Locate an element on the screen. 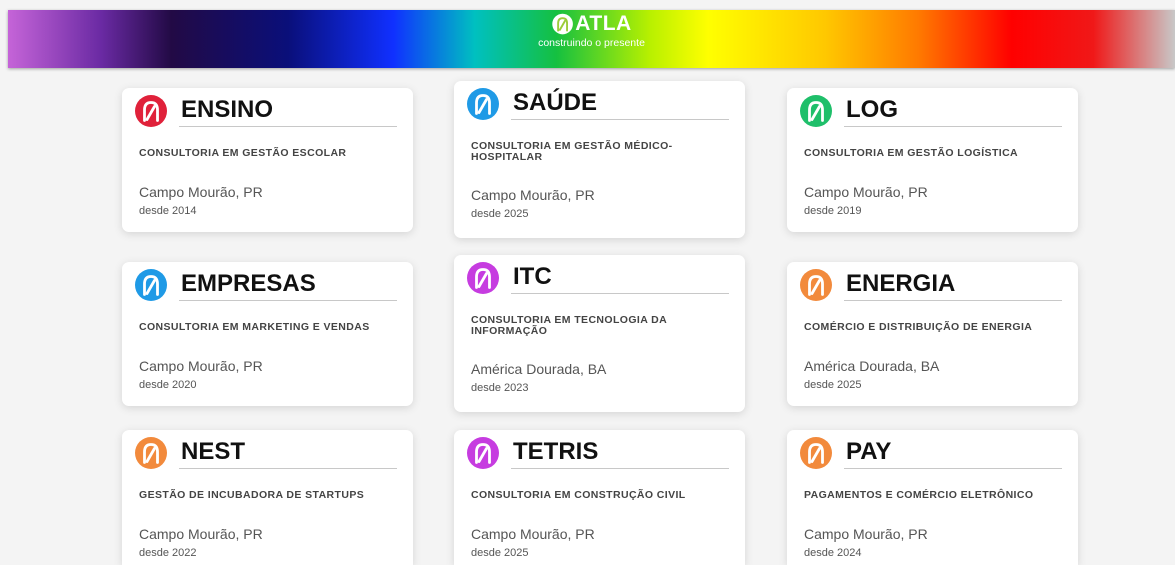 The image size is (1175, 565). card-title: LOG is located at coordinates (872, 109).